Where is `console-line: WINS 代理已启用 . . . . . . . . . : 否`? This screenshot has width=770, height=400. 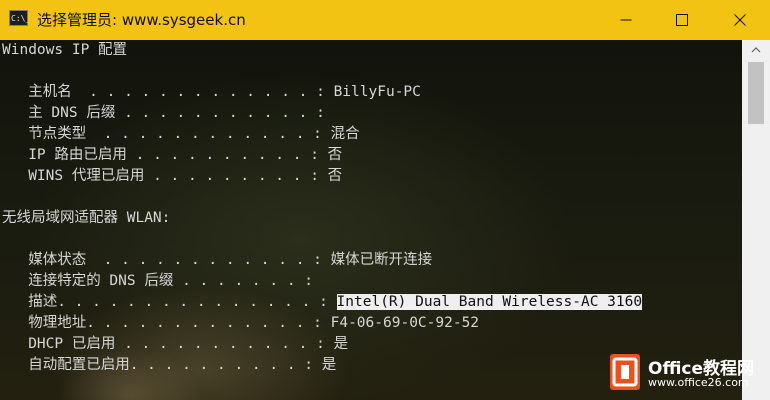 console-line: WINS 代理已启用 . . . . . . . . . : 否 is located at coordinates (172, 176).